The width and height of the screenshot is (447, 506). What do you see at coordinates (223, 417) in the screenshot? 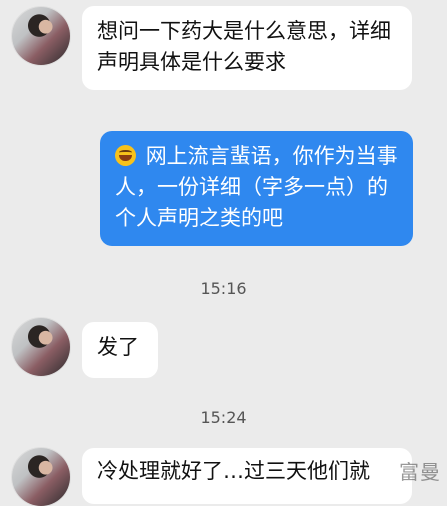
I see `timestamp: 15:24` at bounding box center [223, 417].